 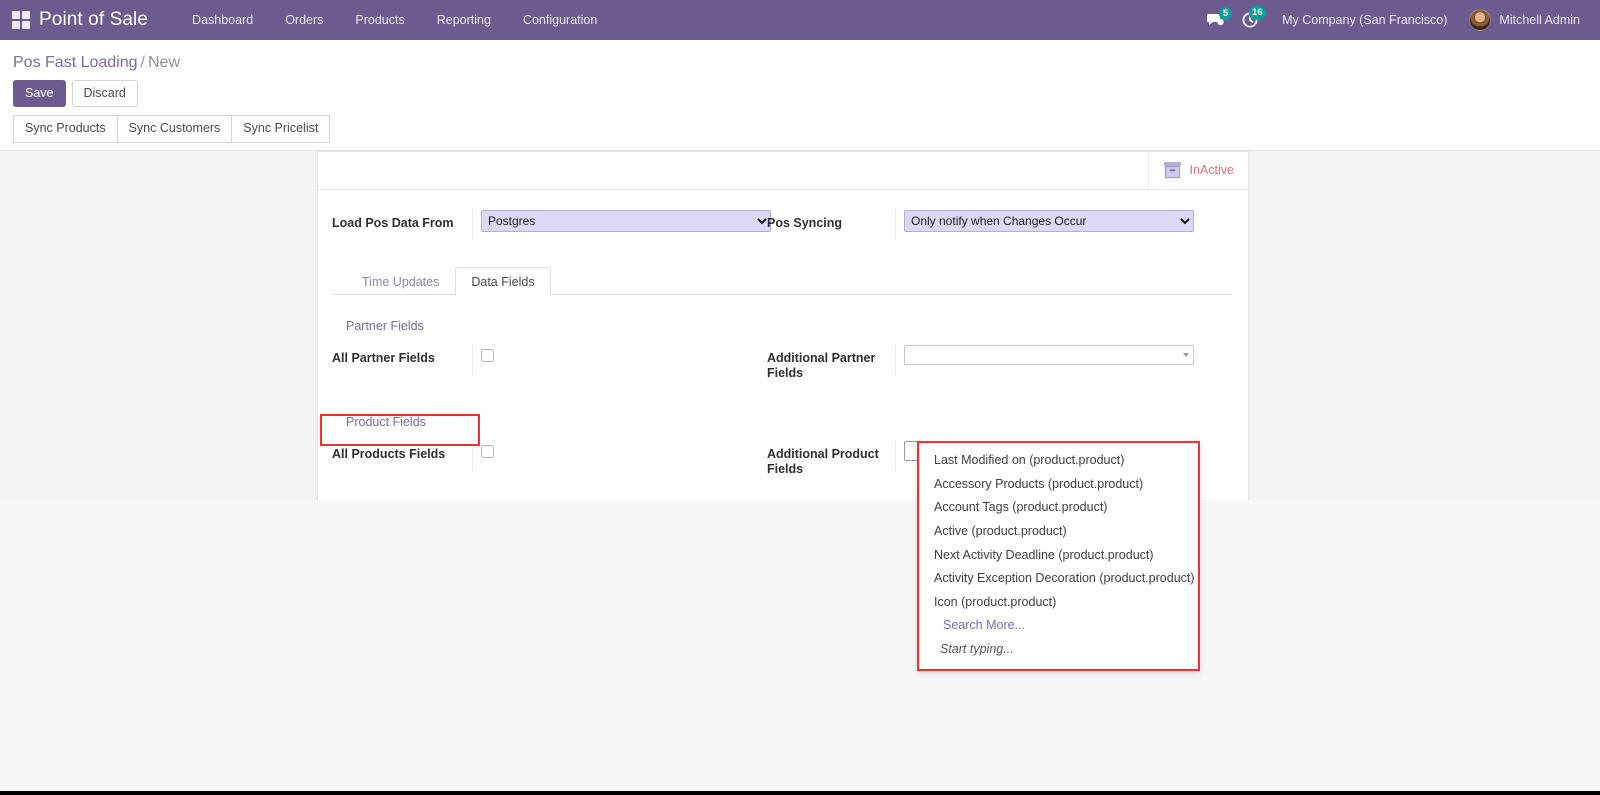 I want to click on status-label: InActive, so click(x=1211, y=170).